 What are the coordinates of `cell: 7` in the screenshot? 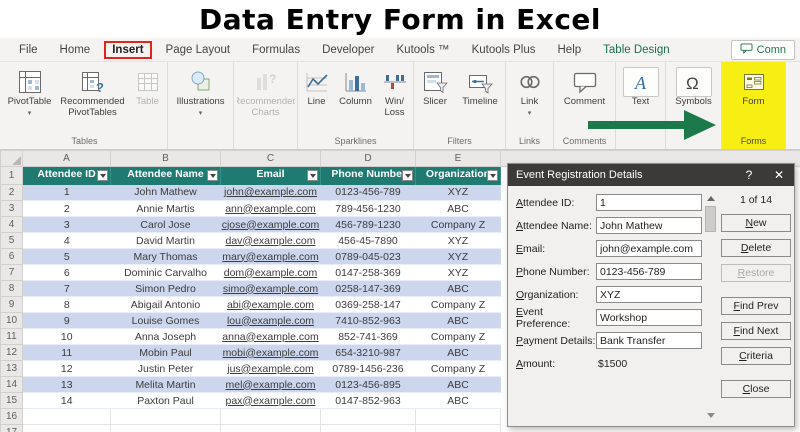 It's located at (66, 288).